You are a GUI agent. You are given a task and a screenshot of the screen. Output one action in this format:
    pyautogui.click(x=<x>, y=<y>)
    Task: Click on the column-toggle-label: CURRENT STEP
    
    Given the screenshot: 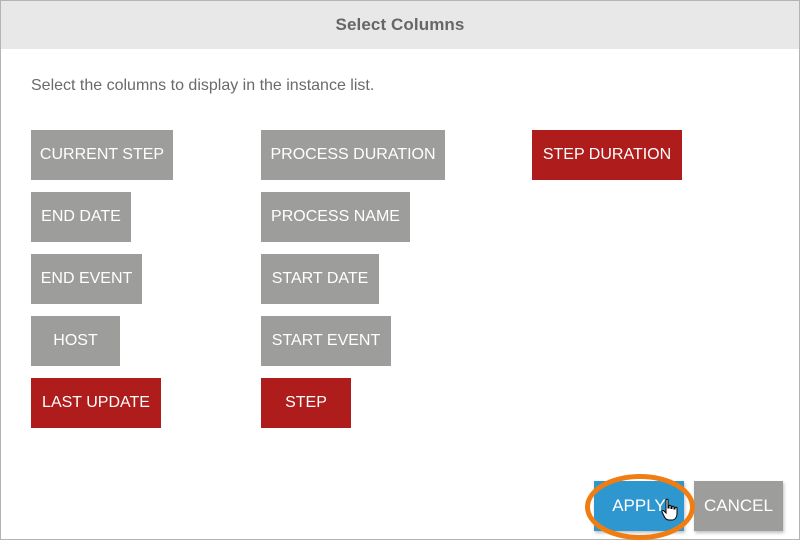 What is the action you would take?
    pyautogui.click(x=102, y=154)
    